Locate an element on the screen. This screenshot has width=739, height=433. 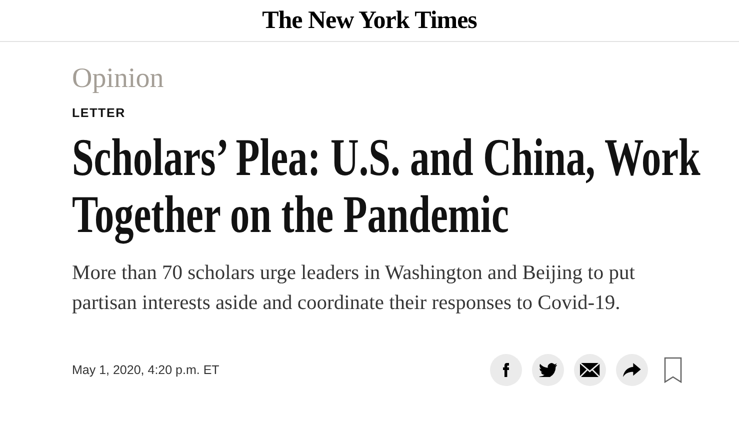
envelope-icon is located at coordinates (590, 370).